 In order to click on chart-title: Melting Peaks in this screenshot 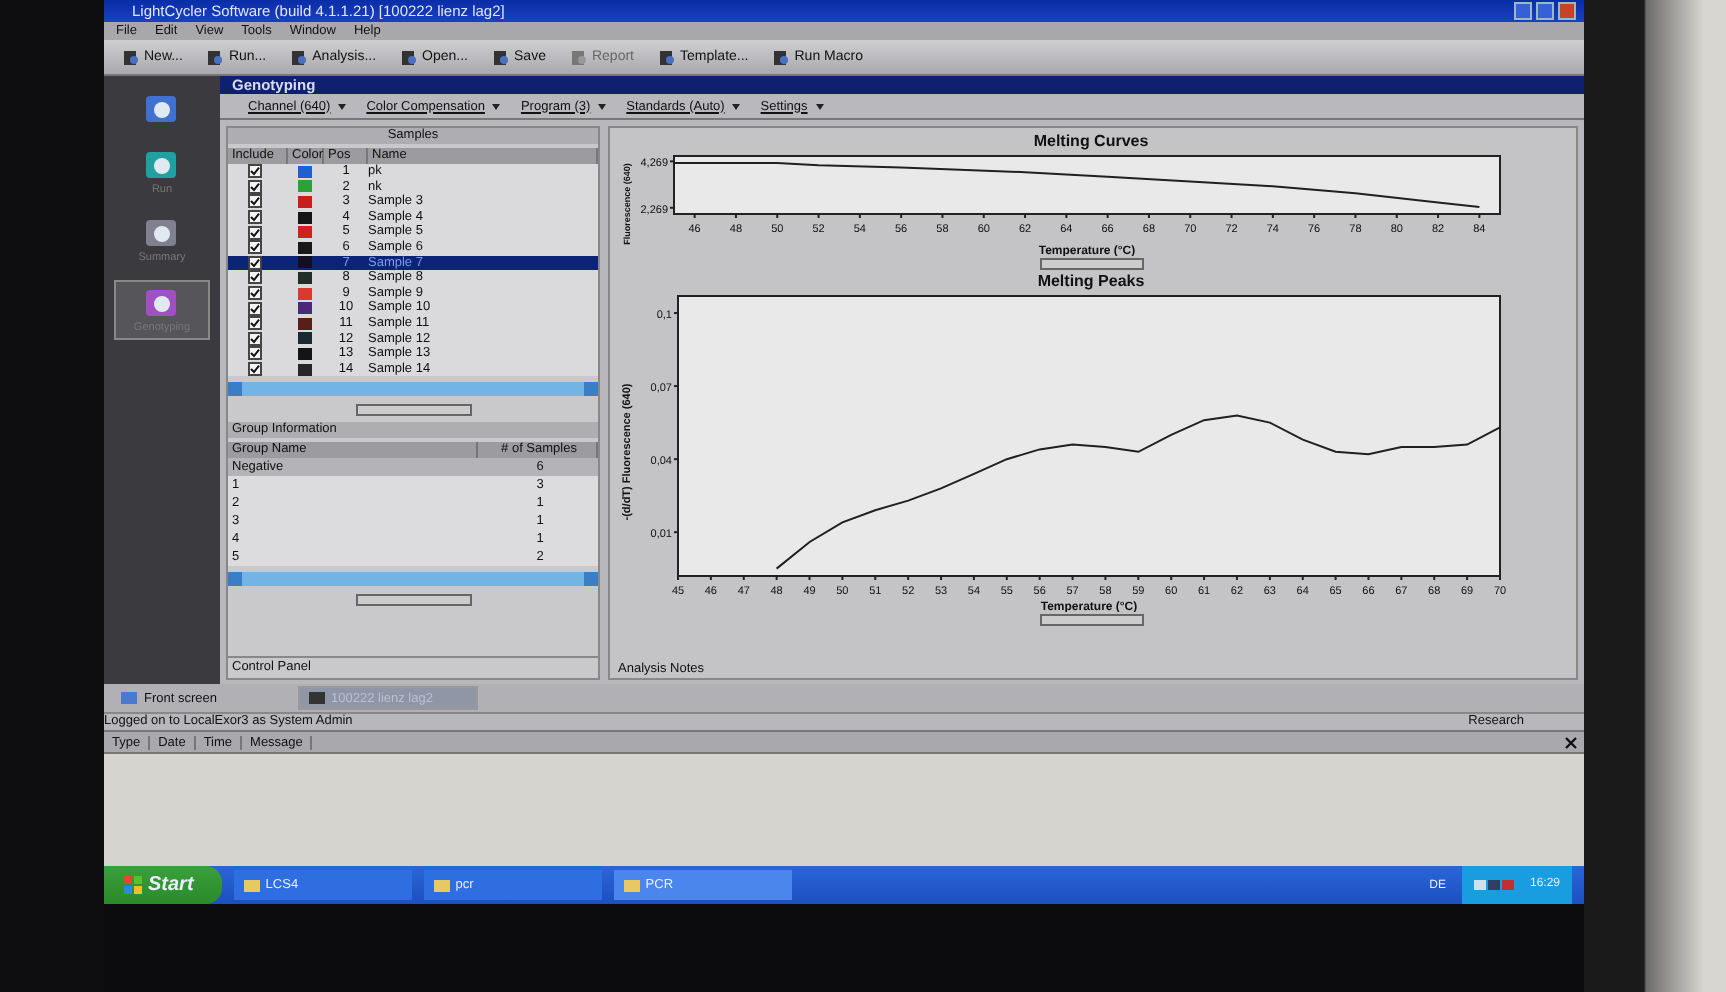, I will do `click(1091, 282)`.